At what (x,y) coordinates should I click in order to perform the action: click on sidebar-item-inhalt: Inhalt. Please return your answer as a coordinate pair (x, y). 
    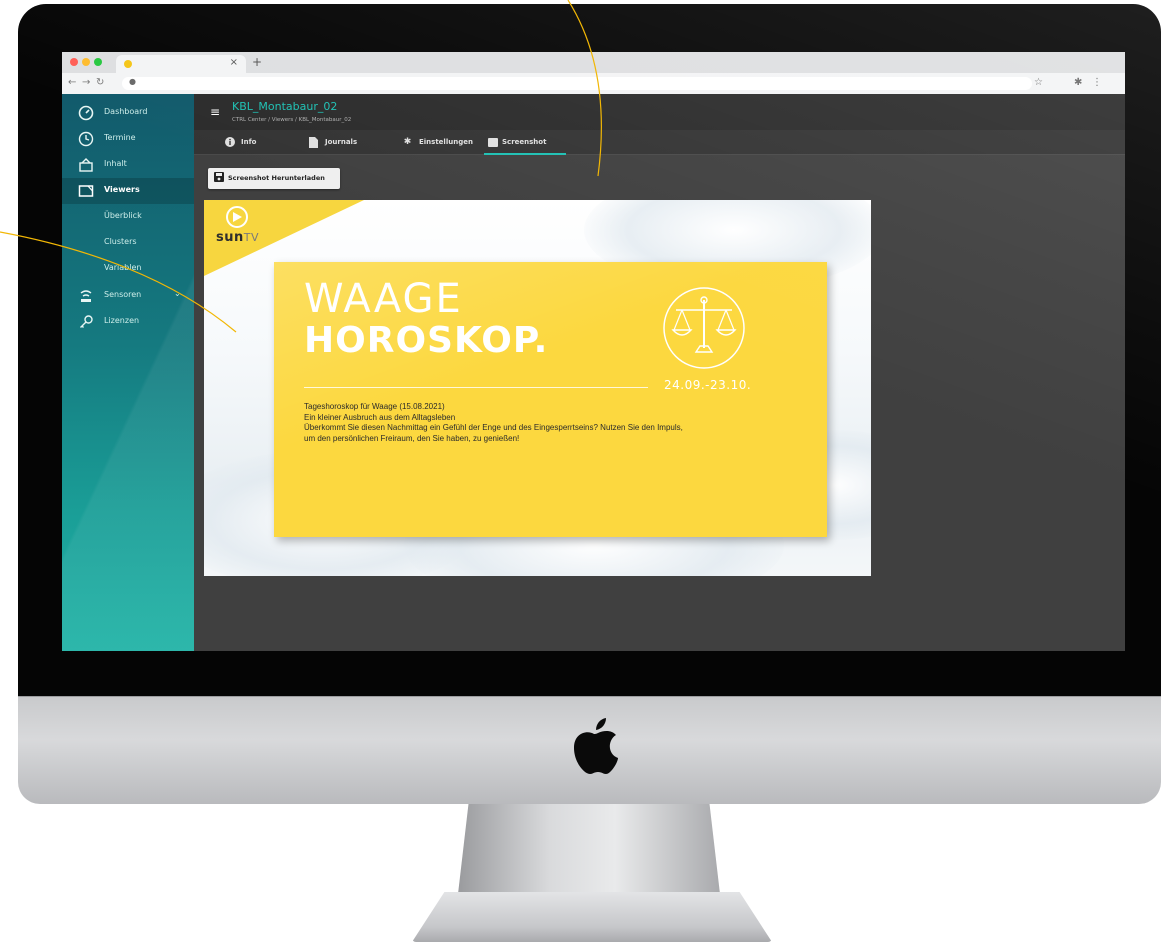
    Looking at the image, I should click on (128, 165).